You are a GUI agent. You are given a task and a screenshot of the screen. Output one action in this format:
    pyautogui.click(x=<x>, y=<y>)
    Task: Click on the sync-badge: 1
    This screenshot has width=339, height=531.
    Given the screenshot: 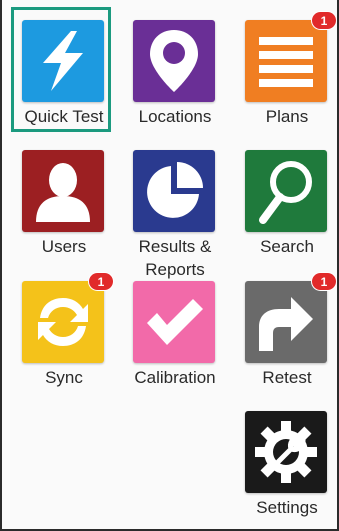 What is the action you would take?
    pyautogui.click(x=101, y=281)
    